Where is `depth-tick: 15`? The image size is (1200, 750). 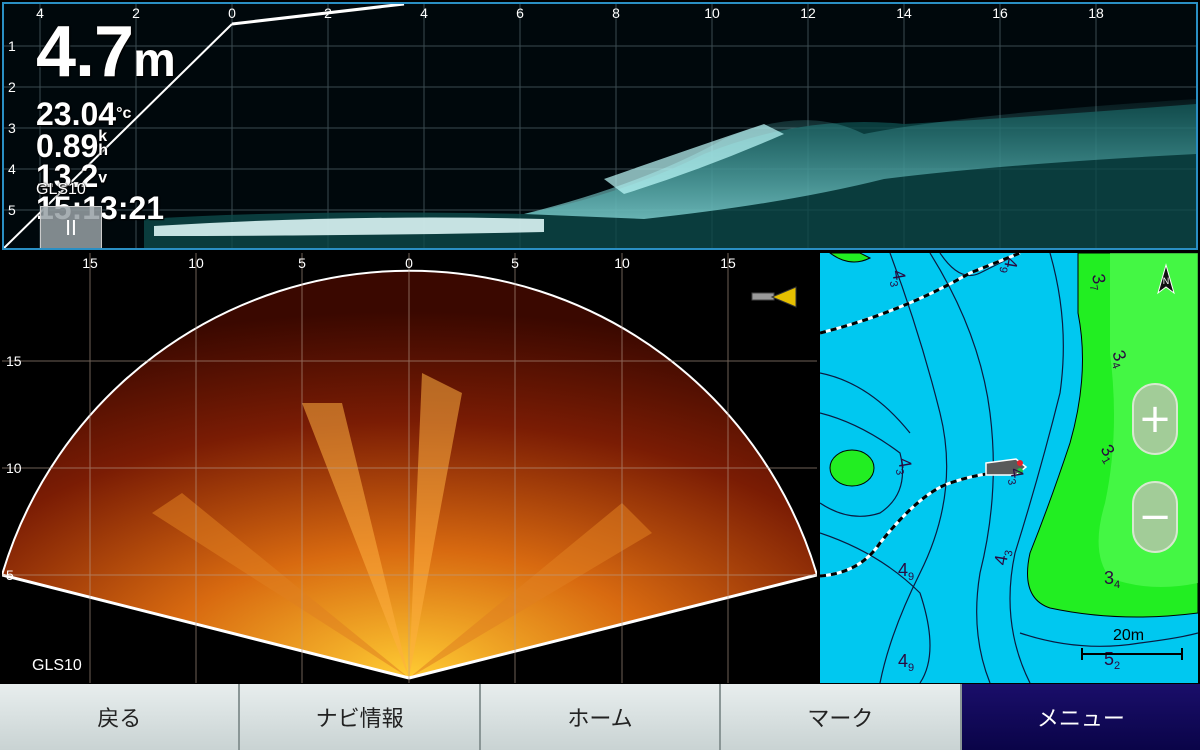
depth-tick: 15 is located at coordinates (14, 361).